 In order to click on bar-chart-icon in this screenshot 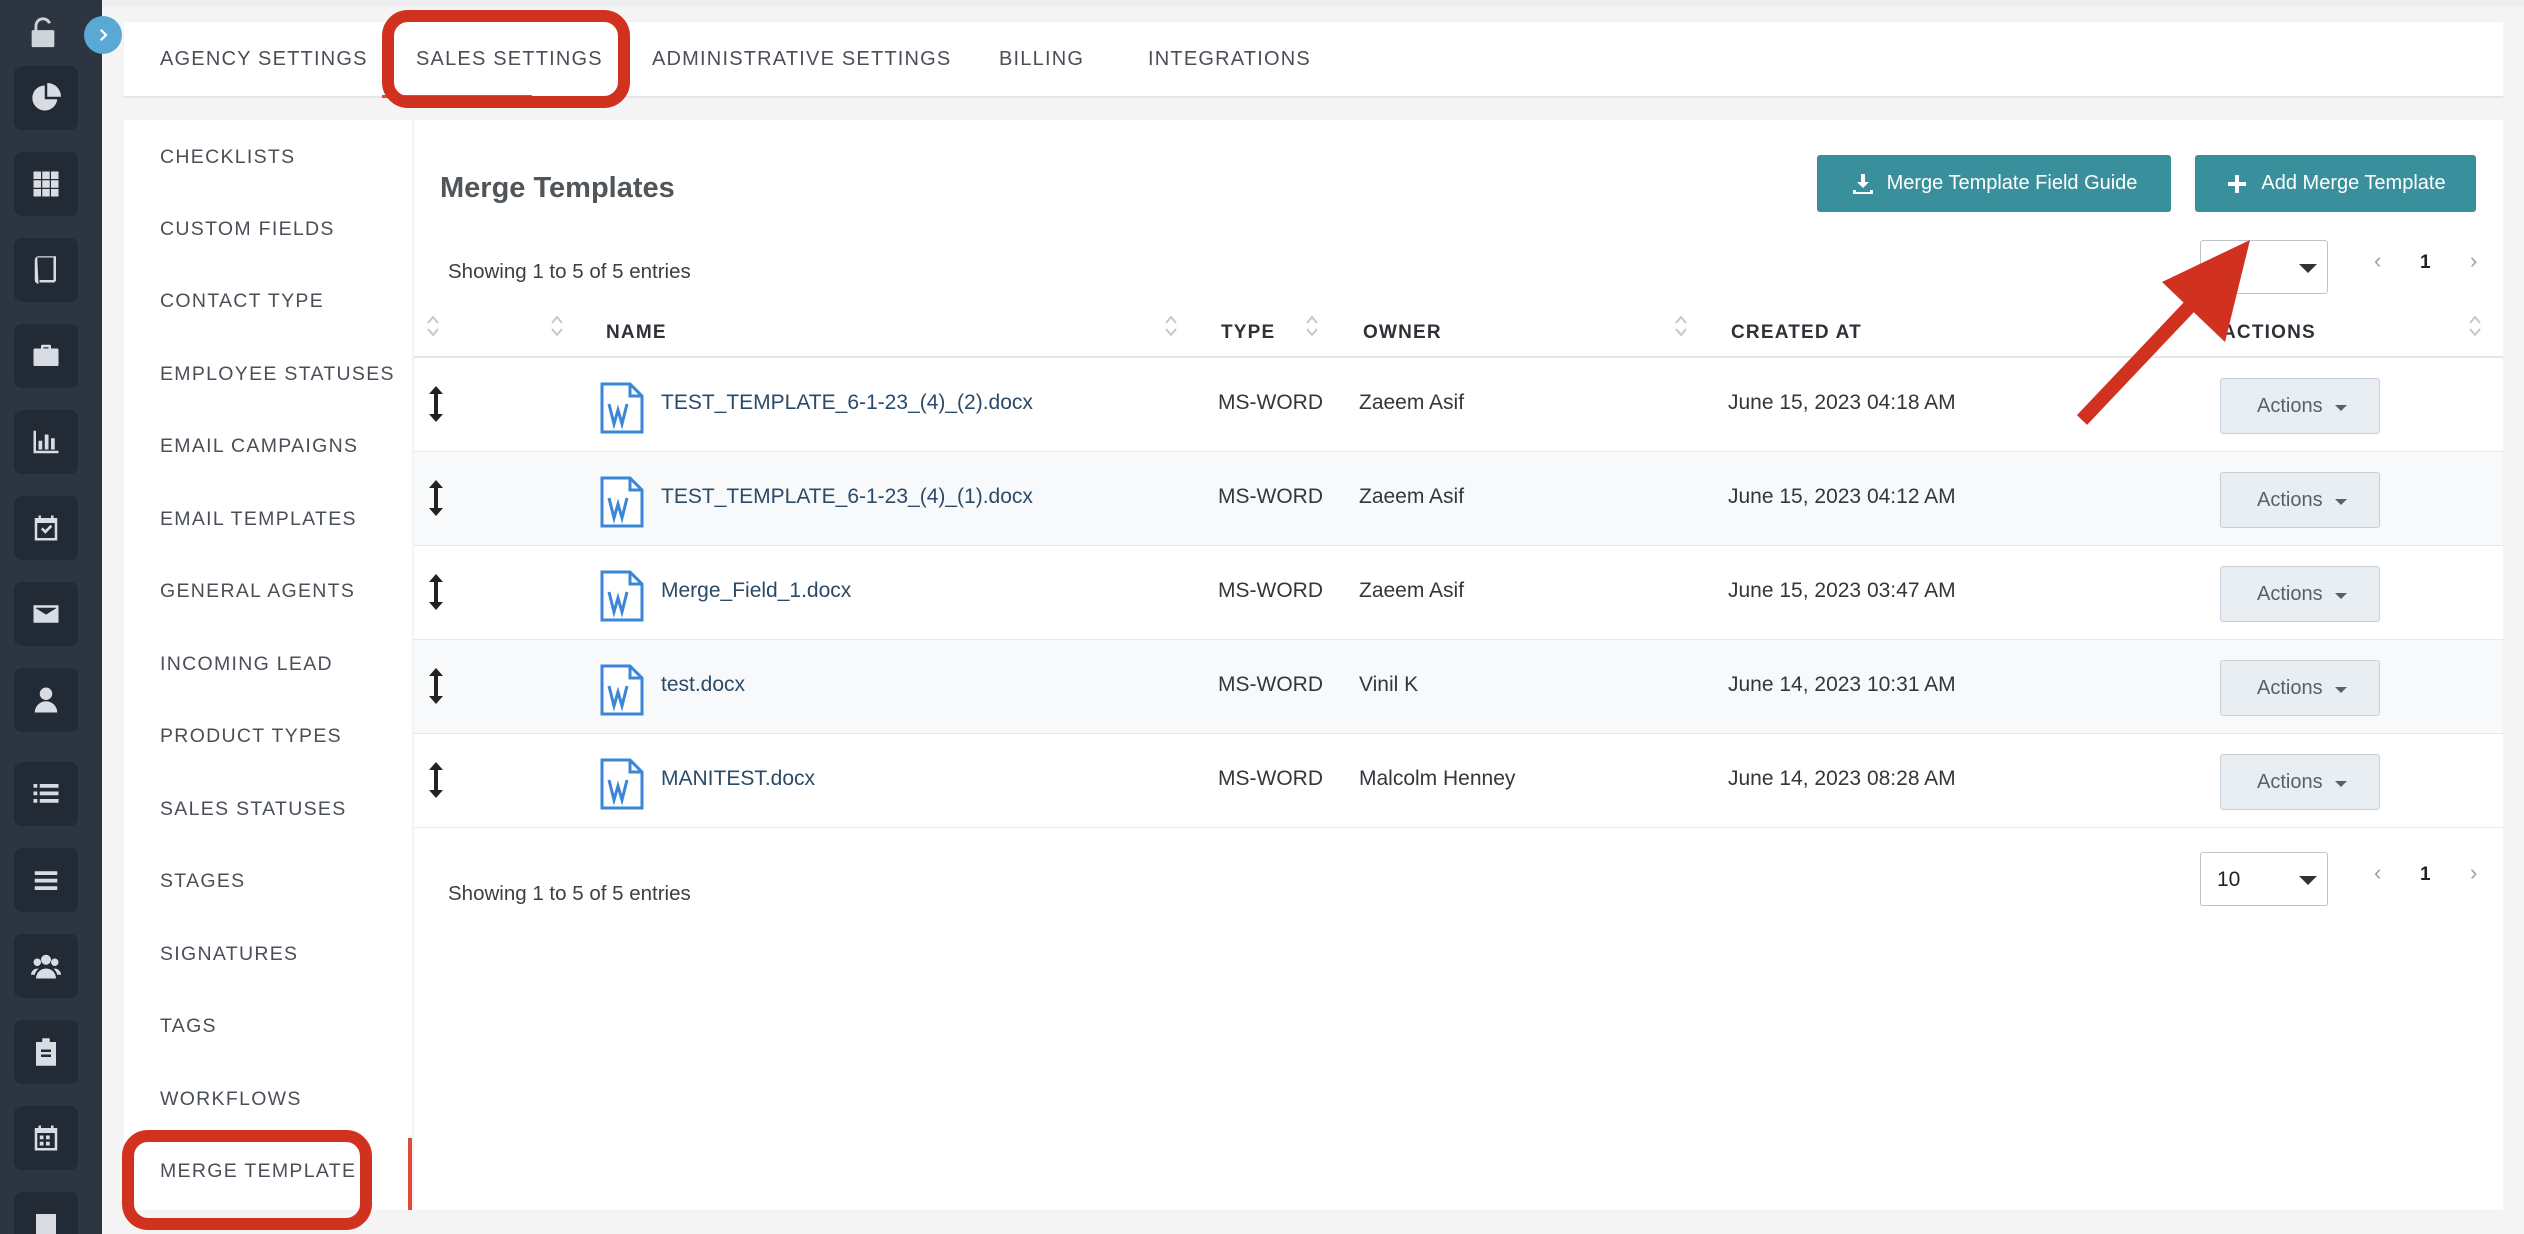, I will do `click(46, 442)`.